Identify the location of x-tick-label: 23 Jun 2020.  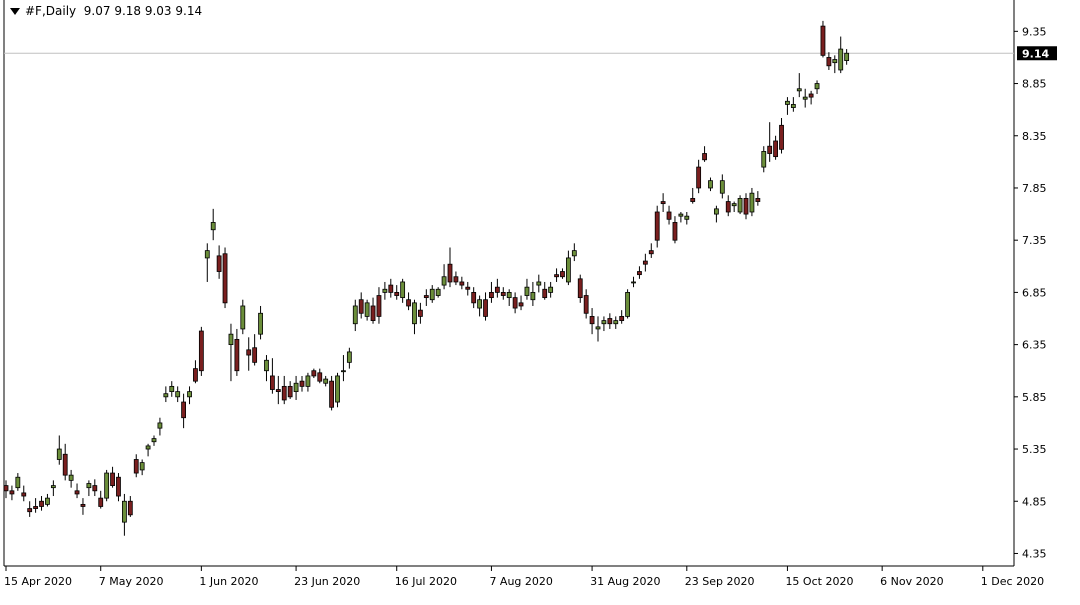
(327, 581).